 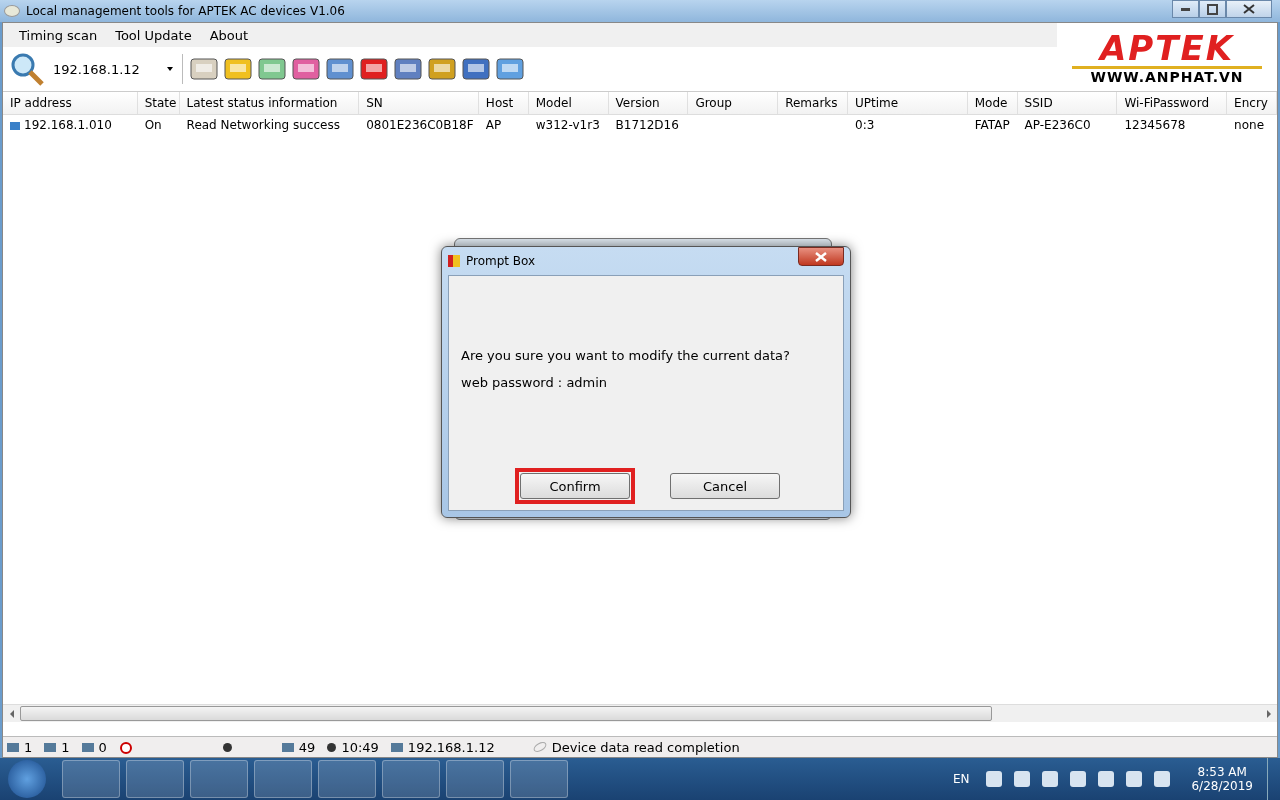 What do you see at coordinates (332, 747) in the screenshot?
I see `clock-icon` at bounding box center [332, 747].